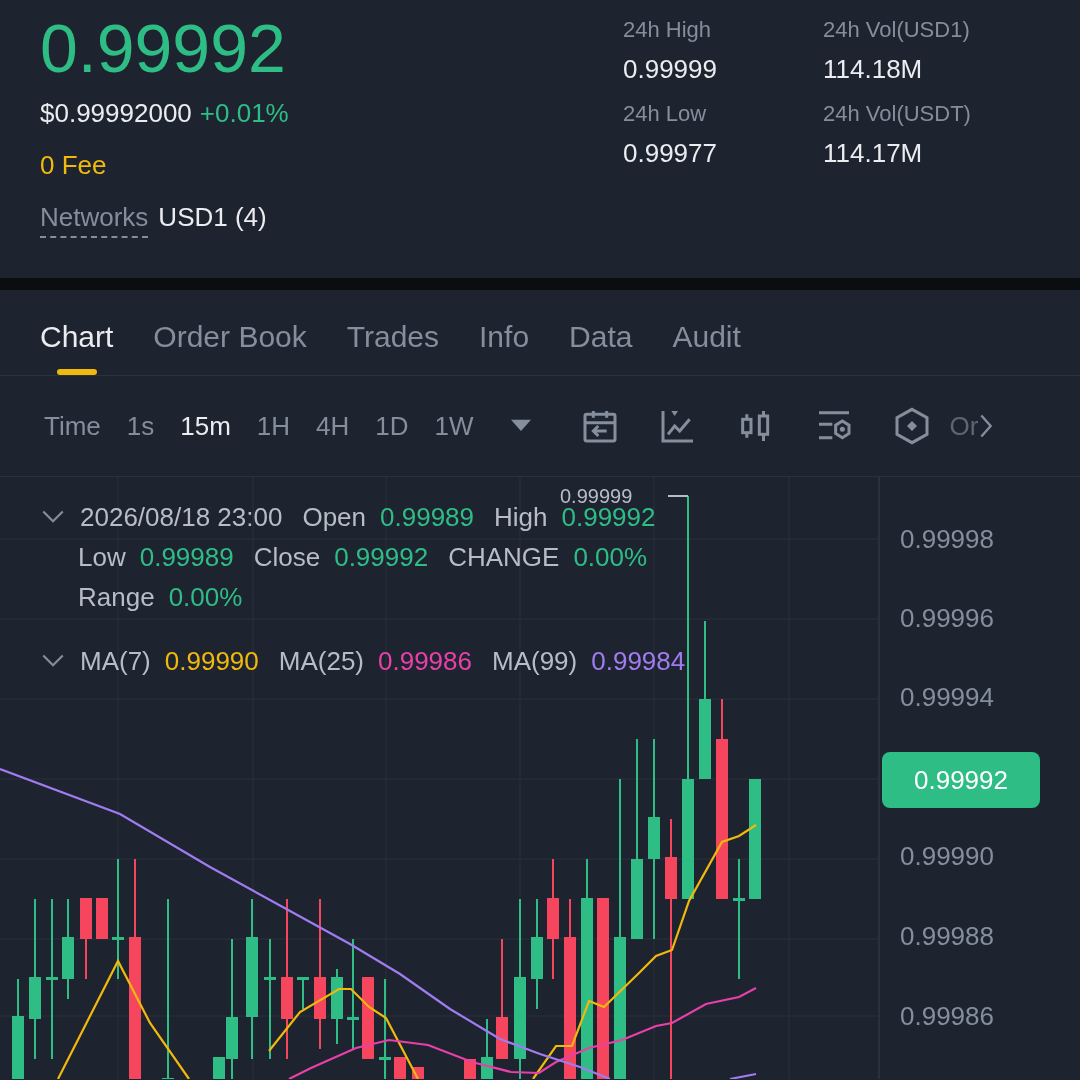 The image size is (1080, 1080). What do you see at coordinates (897, 30) in the screenshot?
I see `stat-label: 24h Vol(USD1)` at bounding box center [897, 30].